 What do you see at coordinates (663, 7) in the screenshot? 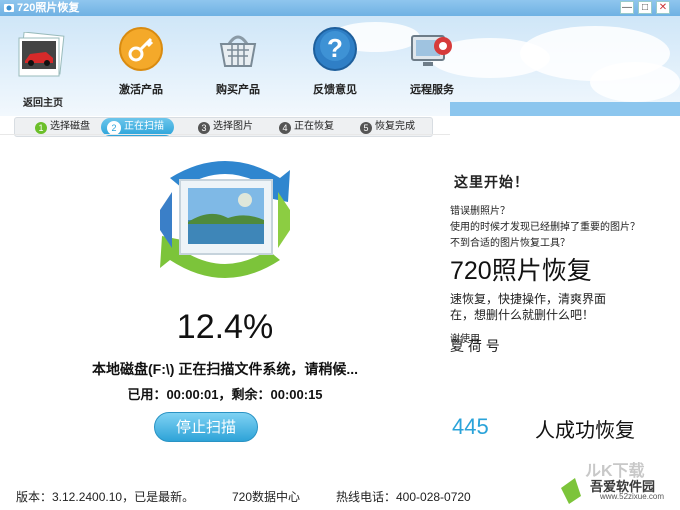
I see `close-button: ✕` at bounding box center [663, 7].